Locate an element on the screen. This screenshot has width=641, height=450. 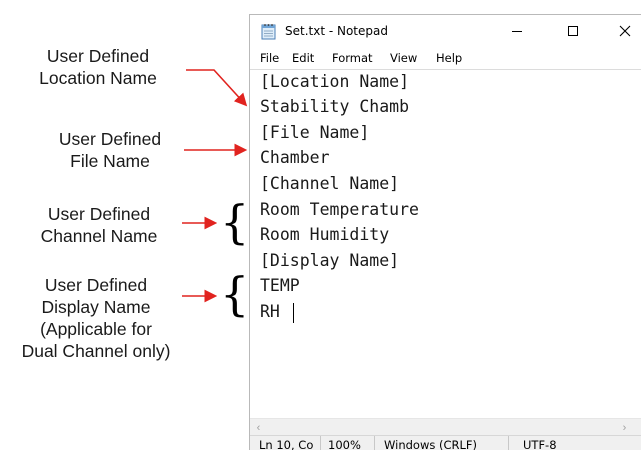
line-ending: Windows (CRLF) is located at coordinates (431, 444).